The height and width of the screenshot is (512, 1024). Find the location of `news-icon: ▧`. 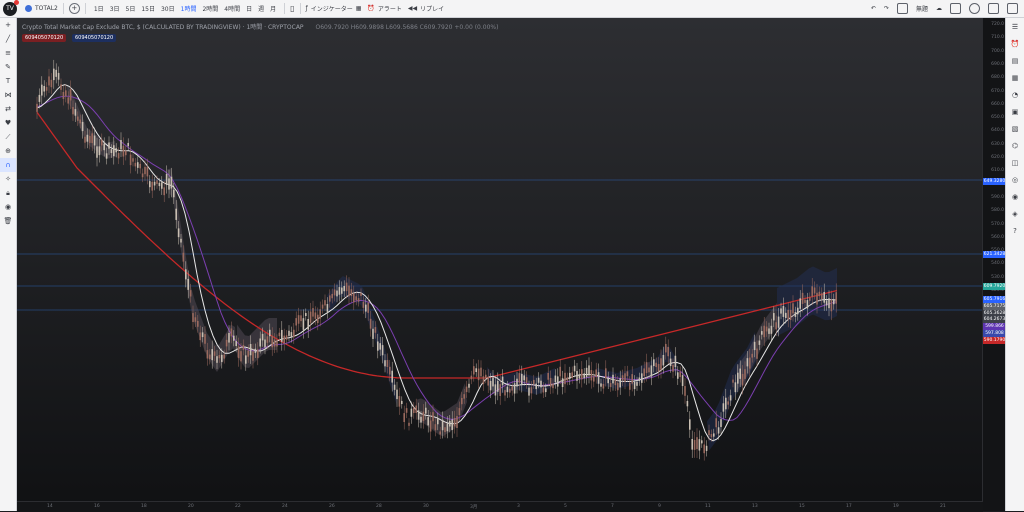

news-icon: ▧ is located at coordinates (1015, 128).